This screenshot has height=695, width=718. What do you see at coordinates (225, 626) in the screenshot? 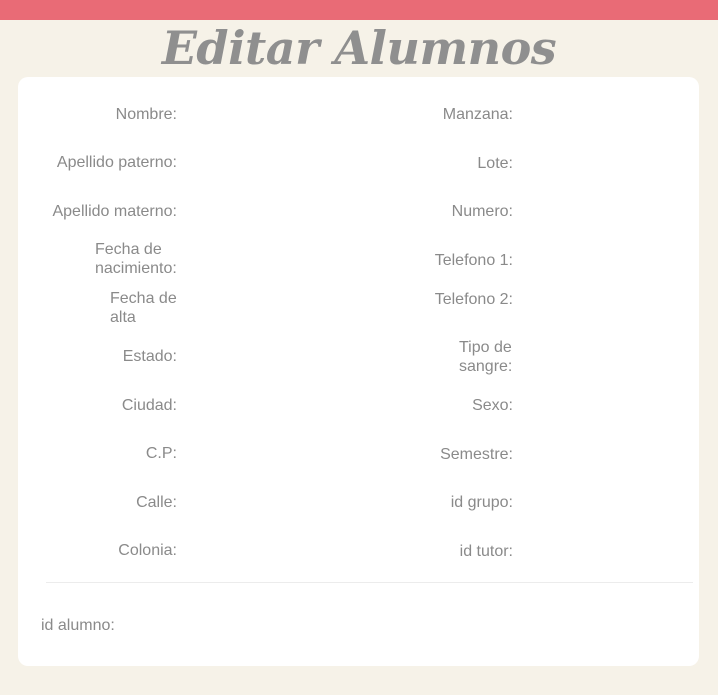
I see `id-alumno-input` at bounding box center [225, 626].